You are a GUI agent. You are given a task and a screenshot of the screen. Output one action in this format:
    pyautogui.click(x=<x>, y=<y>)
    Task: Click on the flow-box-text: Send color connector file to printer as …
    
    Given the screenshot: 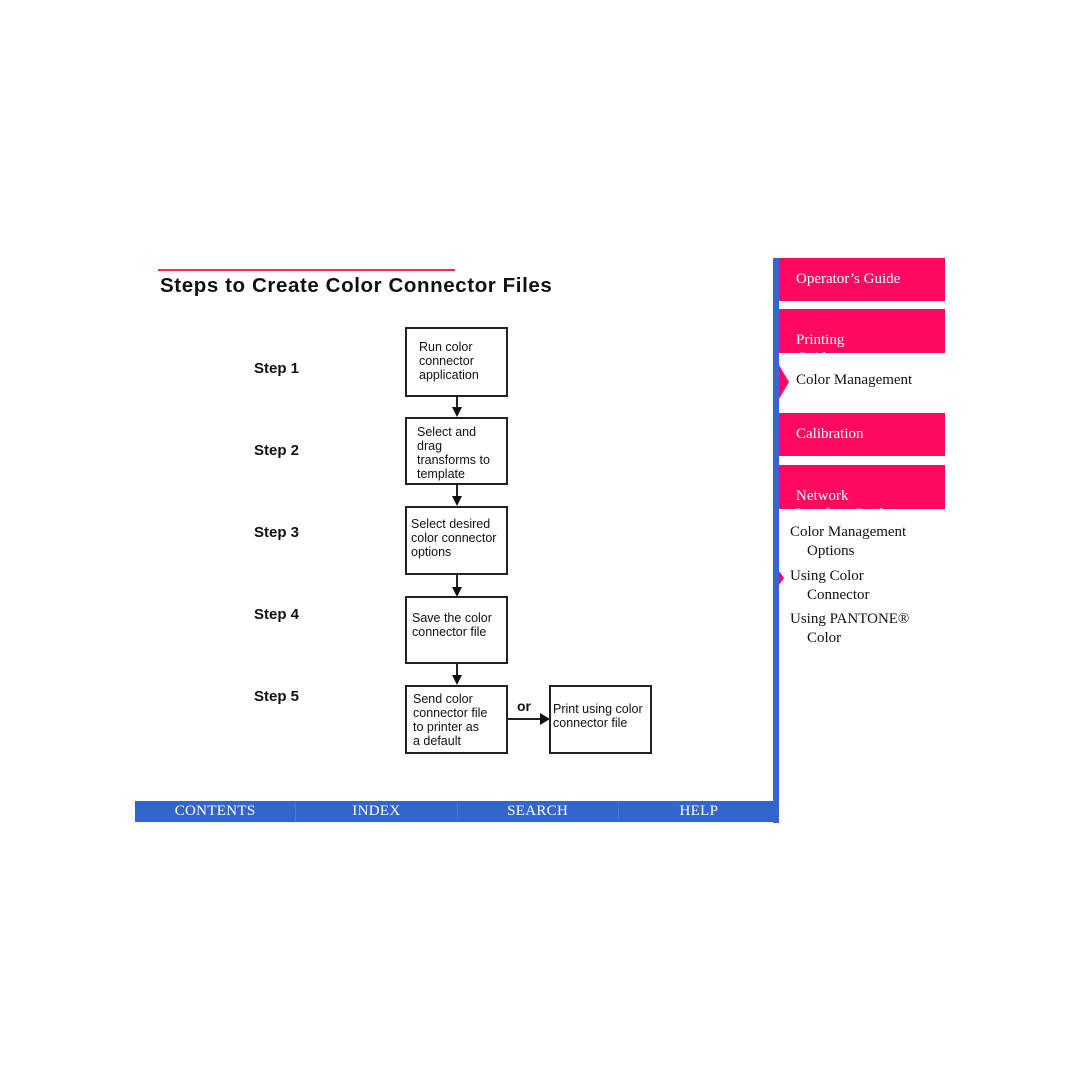 What is the action you would take?
    pyautogui.click(x=450, y=720)
    